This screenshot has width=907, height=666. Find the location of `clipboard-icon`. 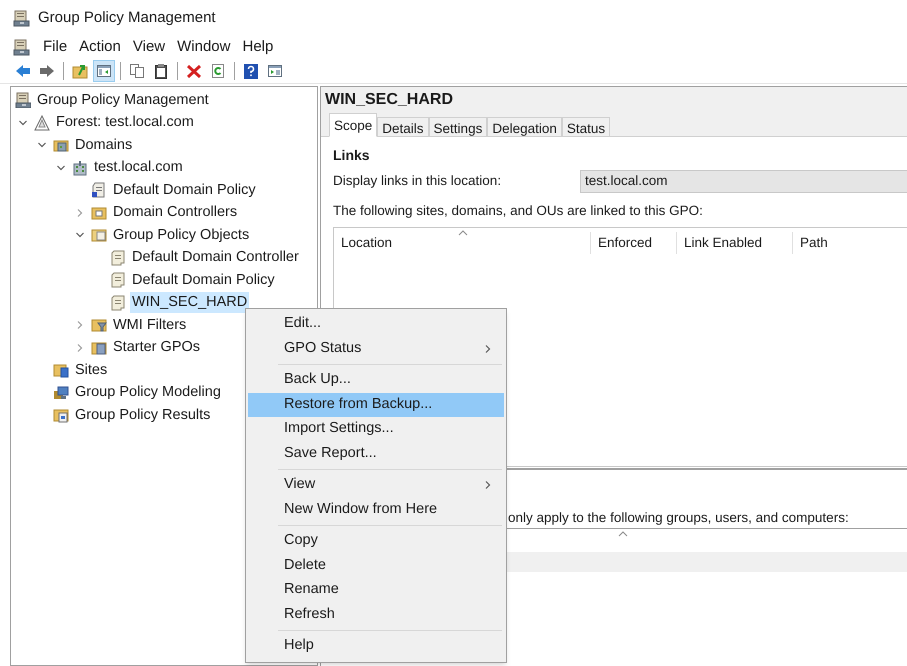

clipboard-icon is located at coordinates (161, 70).